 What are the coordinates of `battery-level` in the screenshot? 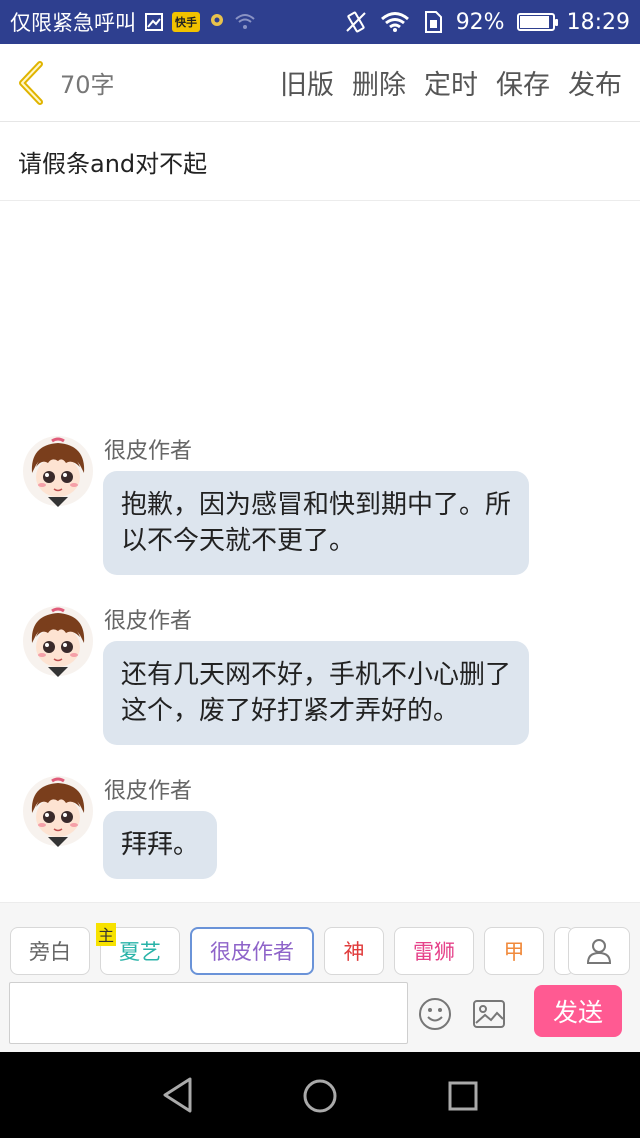 It's located at (534, 22).